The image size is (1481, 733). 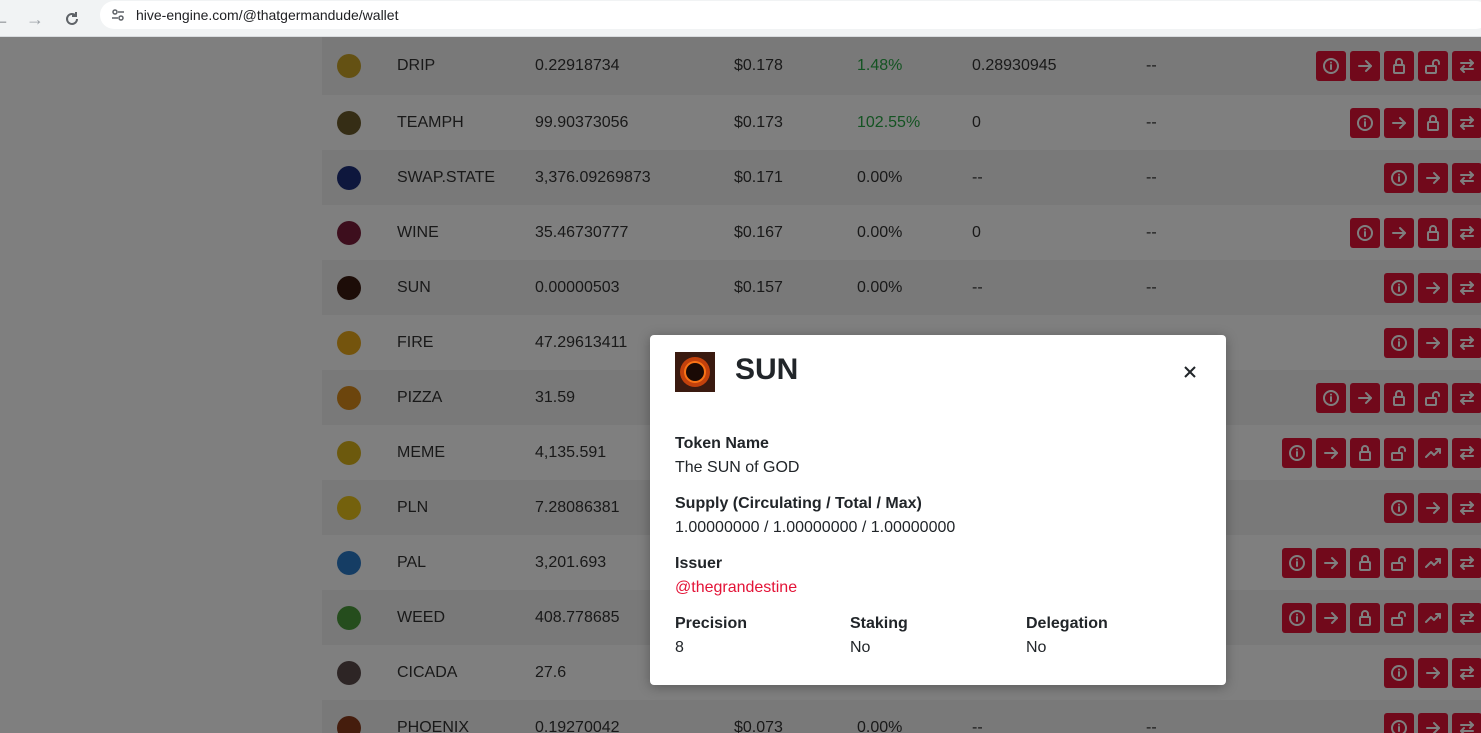 What do you see at coordinates (679, 647) in the screenshot?
I see `precision-value: 8` at bounding box center [679, 647].